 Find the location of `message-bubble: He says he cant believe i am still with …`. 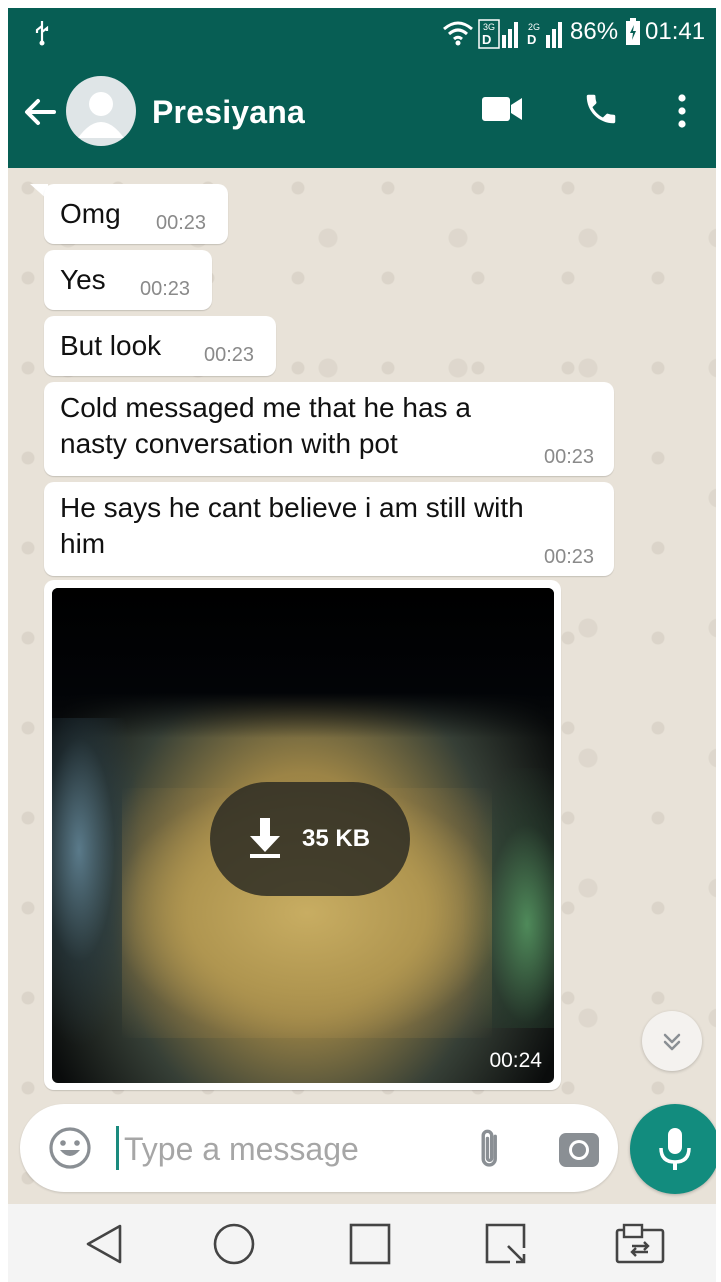

message-bubble: He says he cant believe i am still with … is located at coordinates (329, 529).